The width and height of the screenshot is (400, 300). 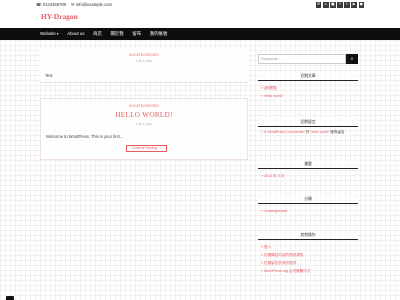 I want to click on twitter-icon: t, so click(x=347, y=5).